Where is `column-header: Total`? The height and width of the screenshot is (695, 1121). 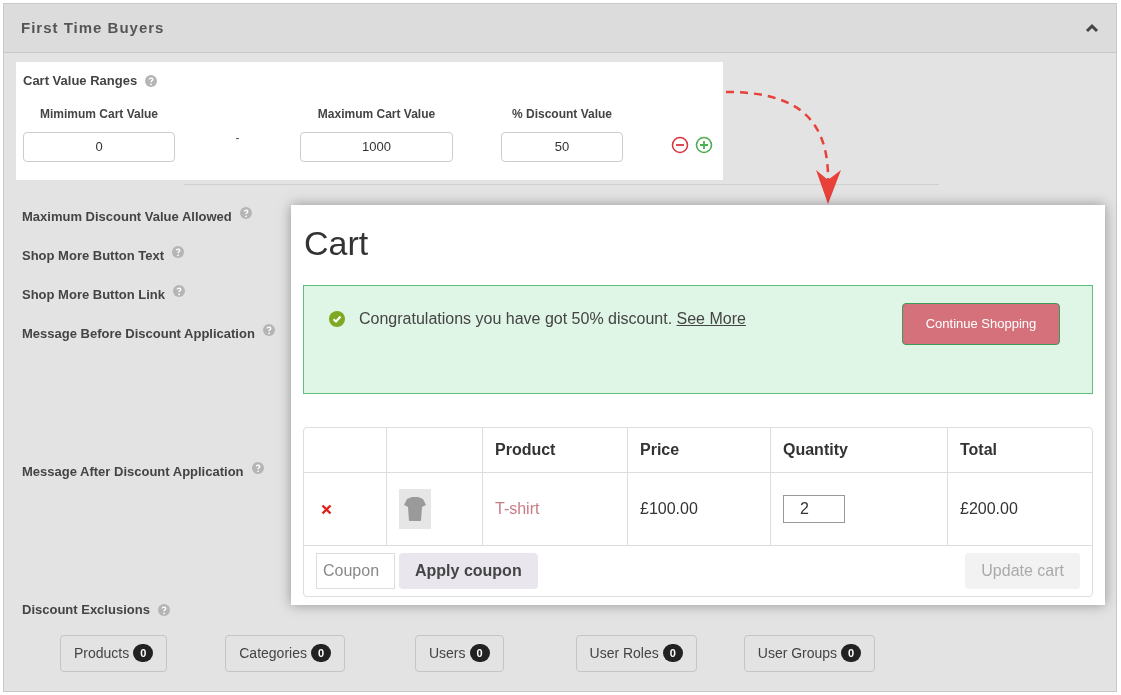
column-header: Total is located at coordinates (979, 450).